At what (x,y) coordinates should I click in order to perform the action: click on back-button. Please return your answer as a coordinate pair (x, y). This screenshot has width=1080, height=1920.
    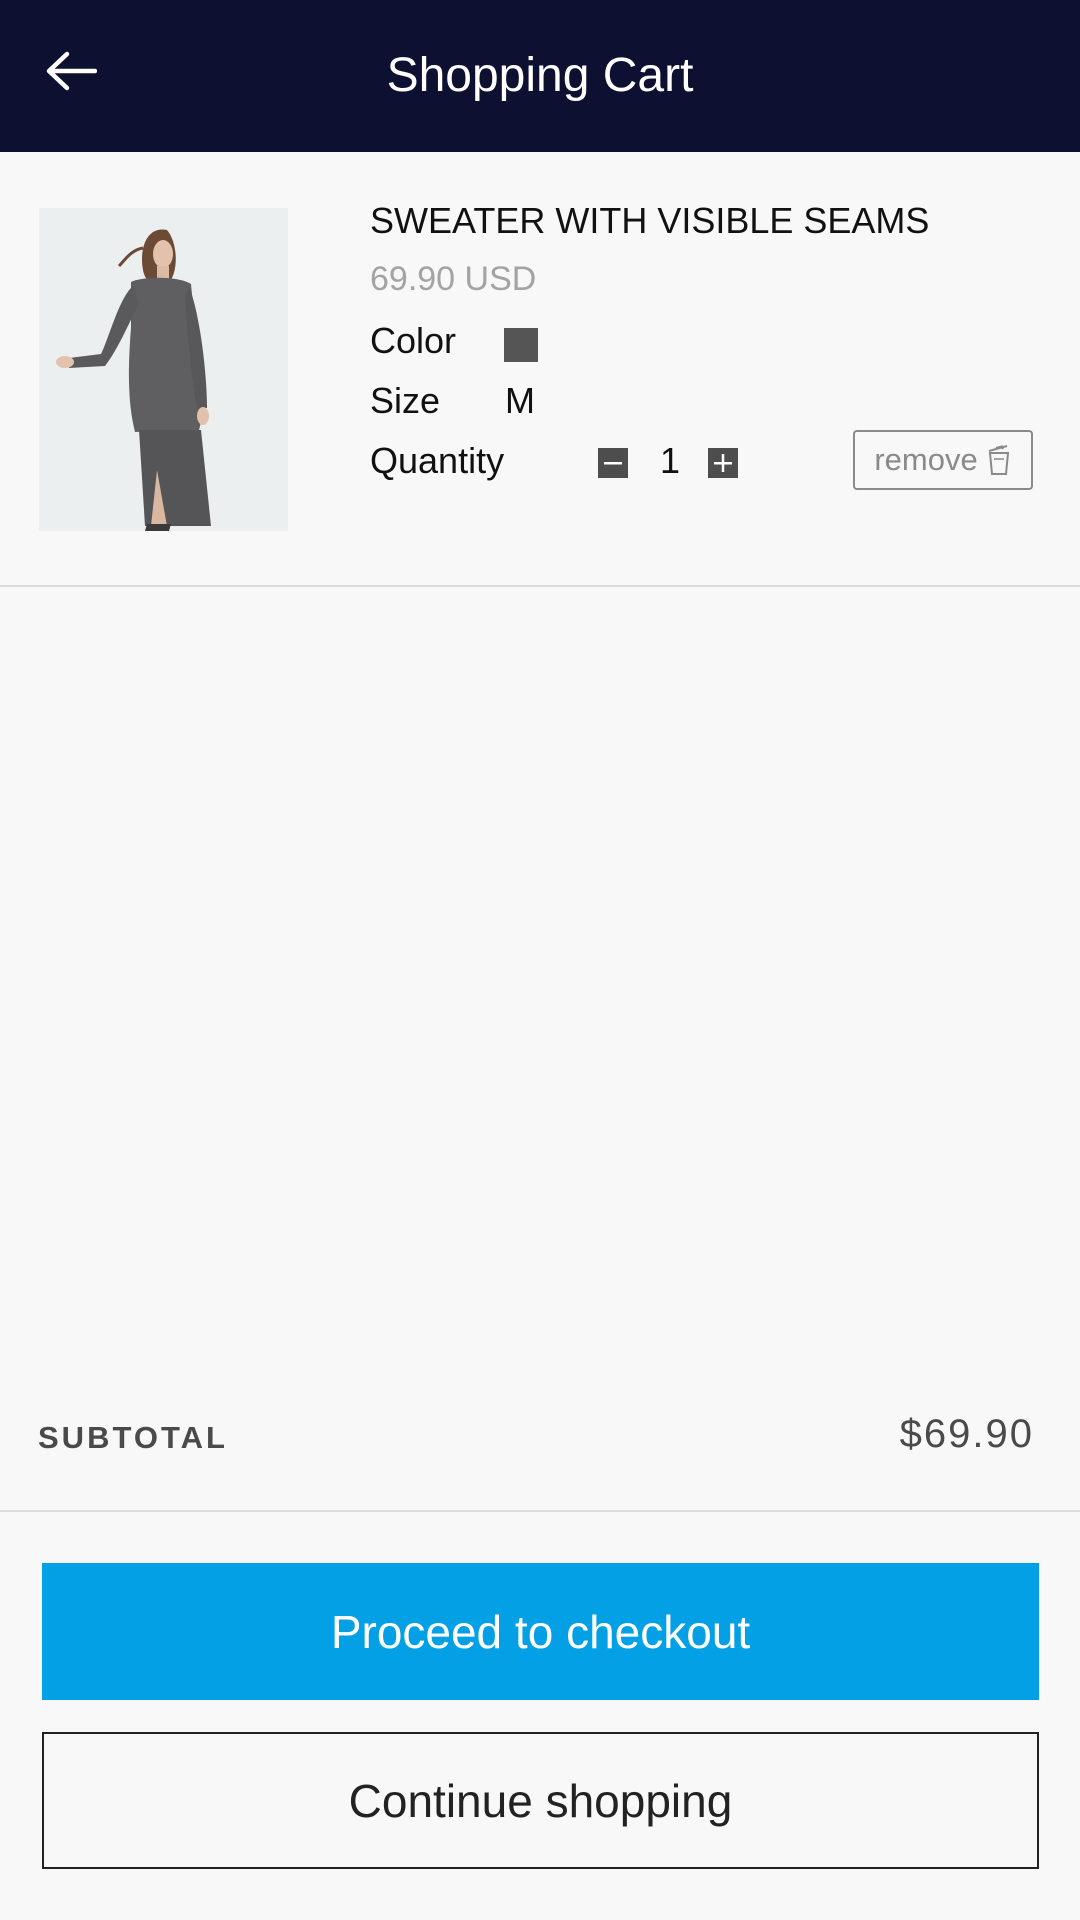
    Looking at the image, I should click on (71, 71).